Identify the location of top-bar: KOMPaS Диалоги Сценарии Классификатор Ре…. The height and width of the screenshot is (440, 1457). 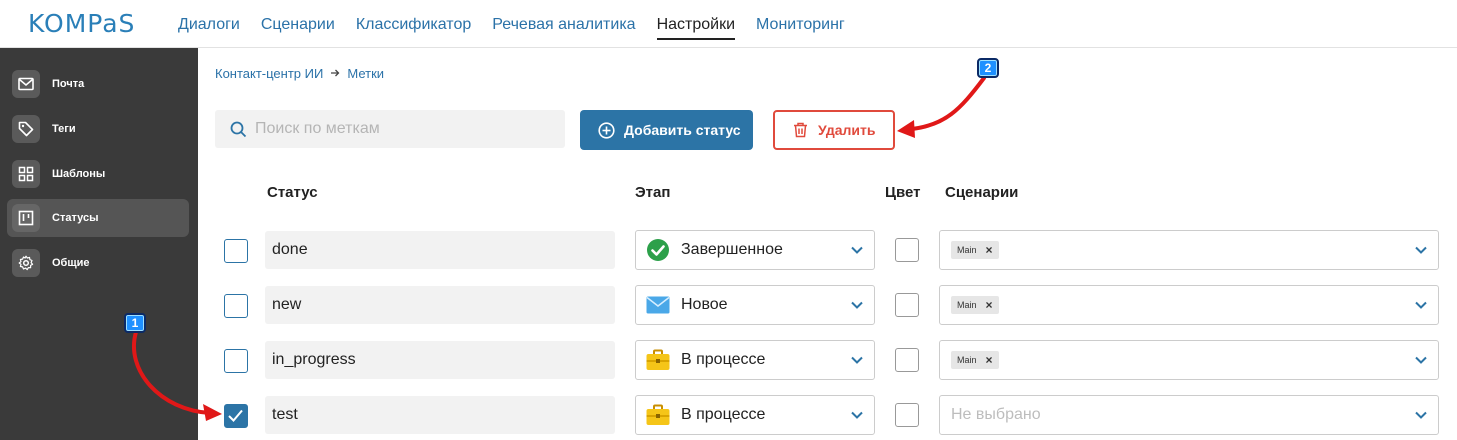
(728, 24).